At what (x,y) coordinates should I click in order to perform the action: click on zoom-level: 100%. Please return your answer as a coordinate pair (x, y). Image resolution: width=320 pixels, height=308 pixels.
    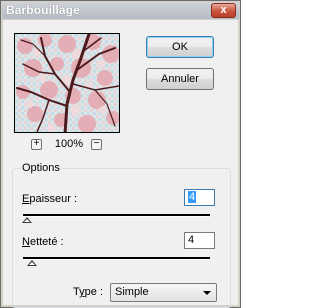
    Looking at the image, I should click on (69, 144).